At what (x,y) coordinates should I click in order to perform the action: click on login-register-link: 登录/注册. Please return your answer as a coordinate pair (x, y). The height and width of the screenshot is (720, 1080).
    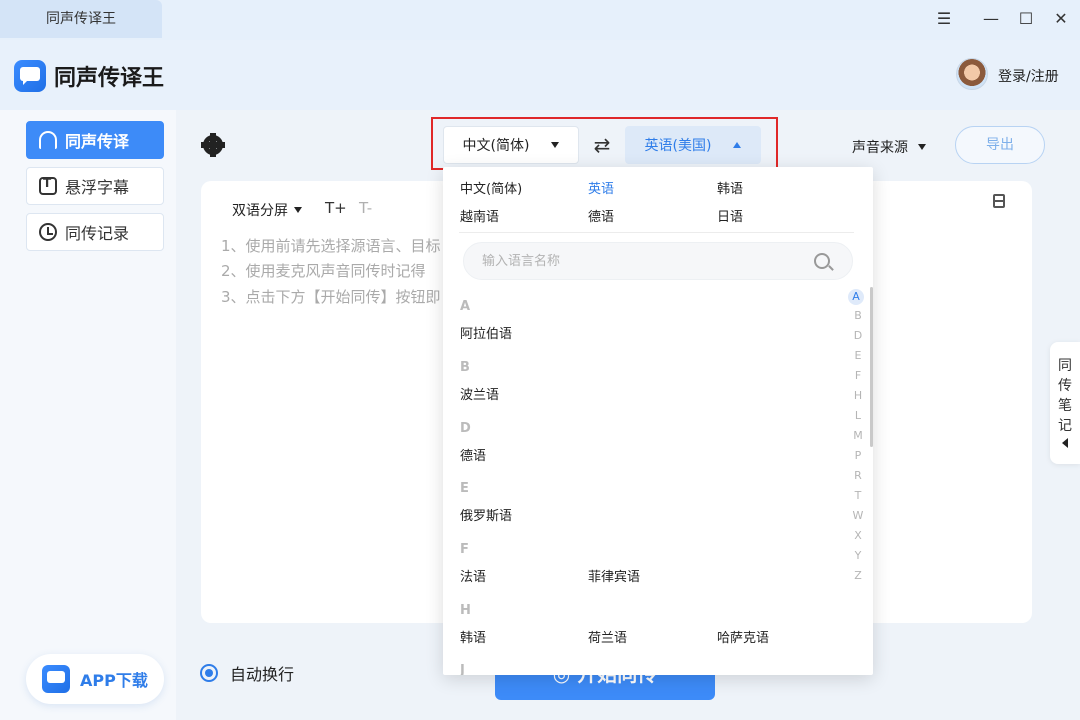
    Looking at the image, I should click on (1028, 76).